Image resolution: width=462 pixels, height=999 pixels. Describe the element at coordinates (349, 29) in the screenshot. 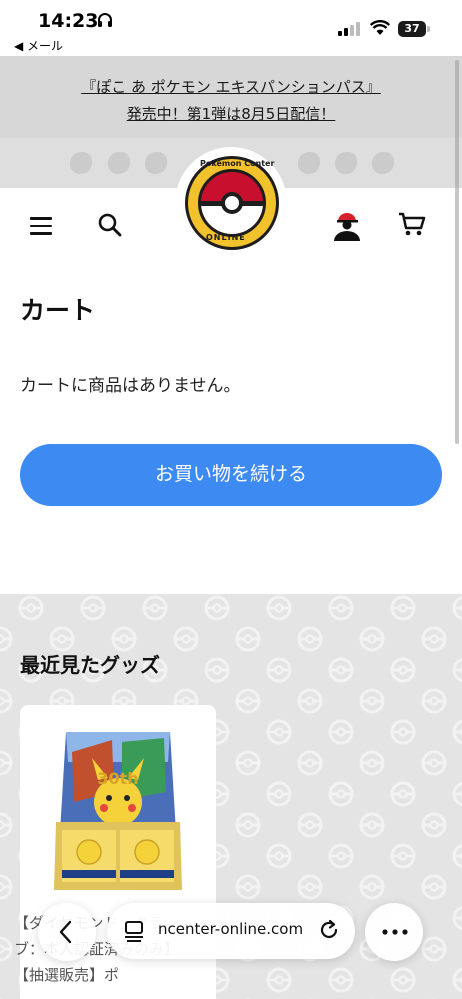

I see `cellular-signal-icon` at that location.